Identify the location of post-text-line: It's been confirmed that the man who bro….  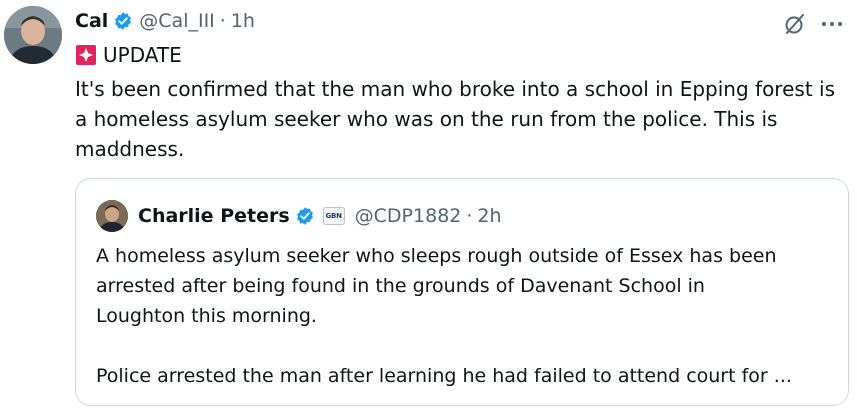
(455, 89).